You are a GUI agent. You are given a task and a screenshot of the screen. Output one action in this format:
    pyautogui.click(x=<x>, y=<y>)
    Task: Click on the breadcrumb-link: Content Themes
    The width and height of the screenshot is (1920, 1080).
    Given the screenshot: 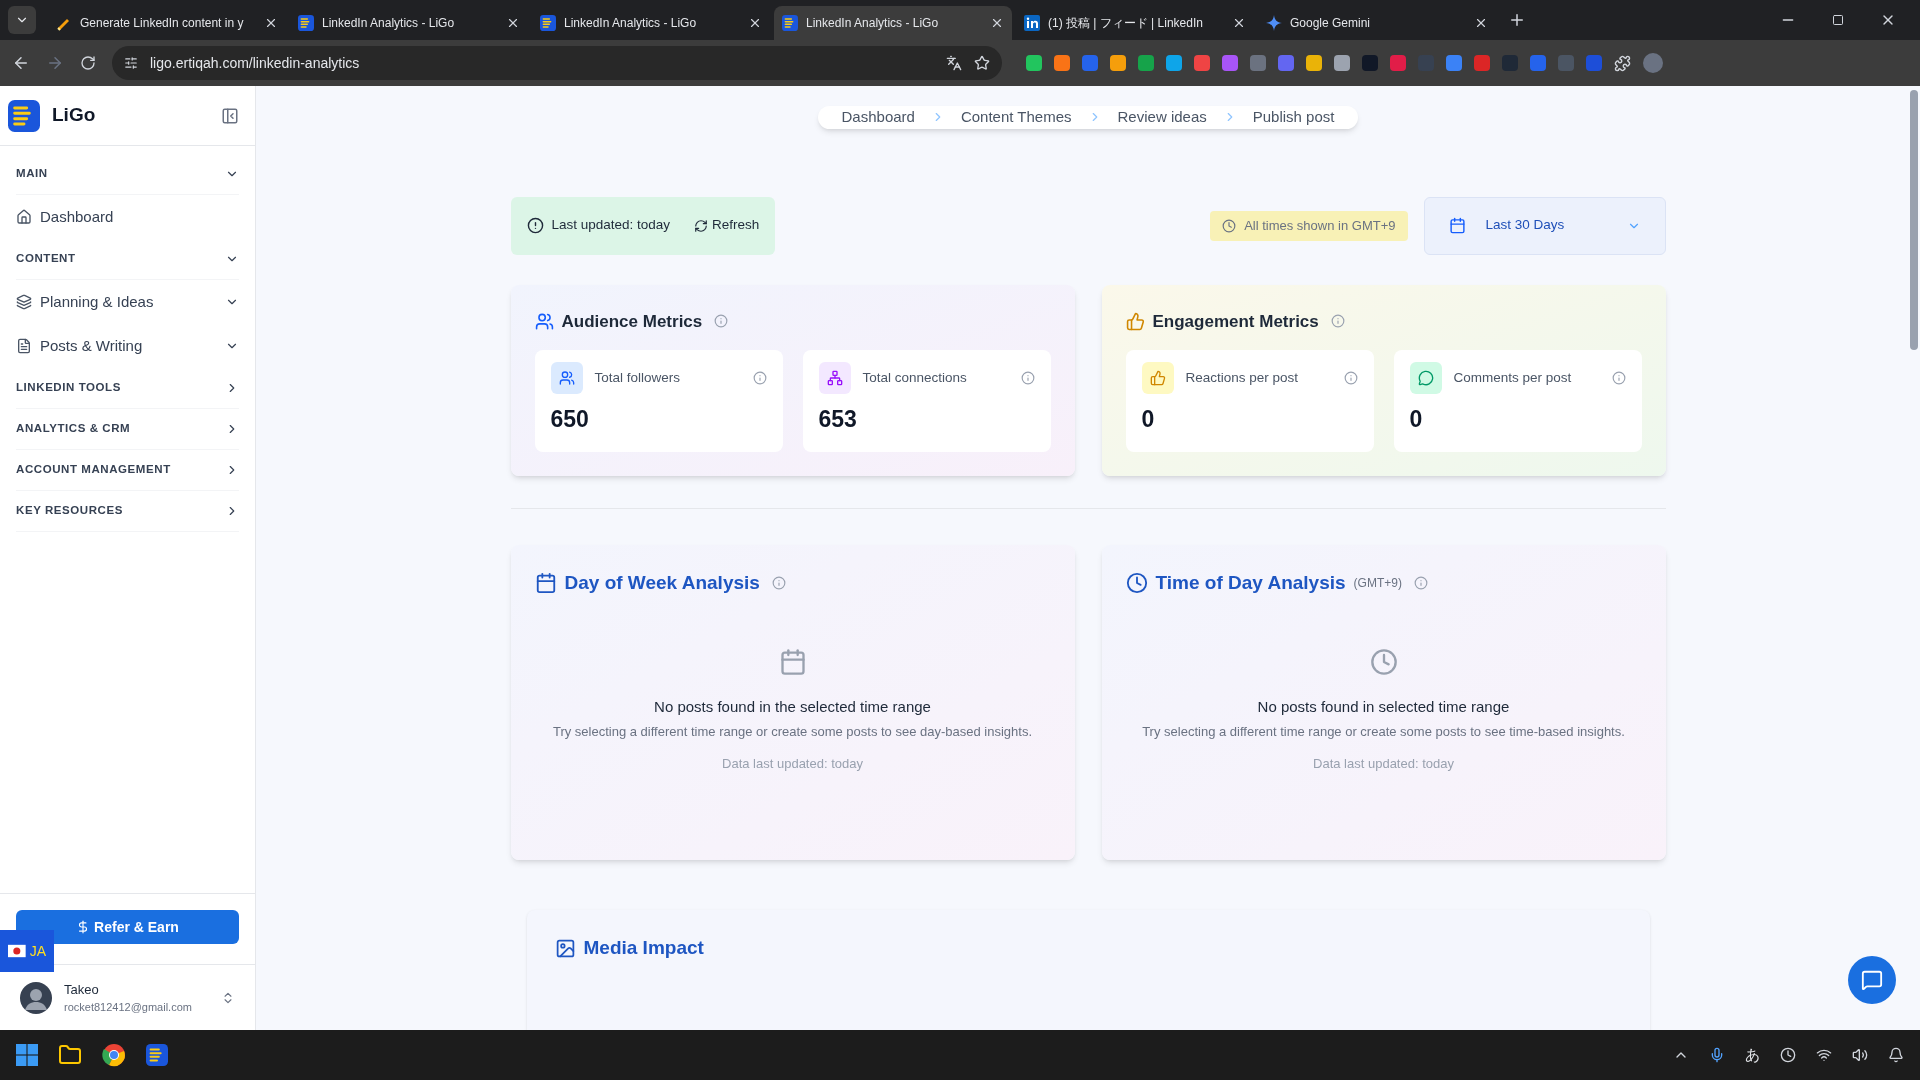 What is the action you would take?
    pyautogui.click(x=1016, y=117)
    